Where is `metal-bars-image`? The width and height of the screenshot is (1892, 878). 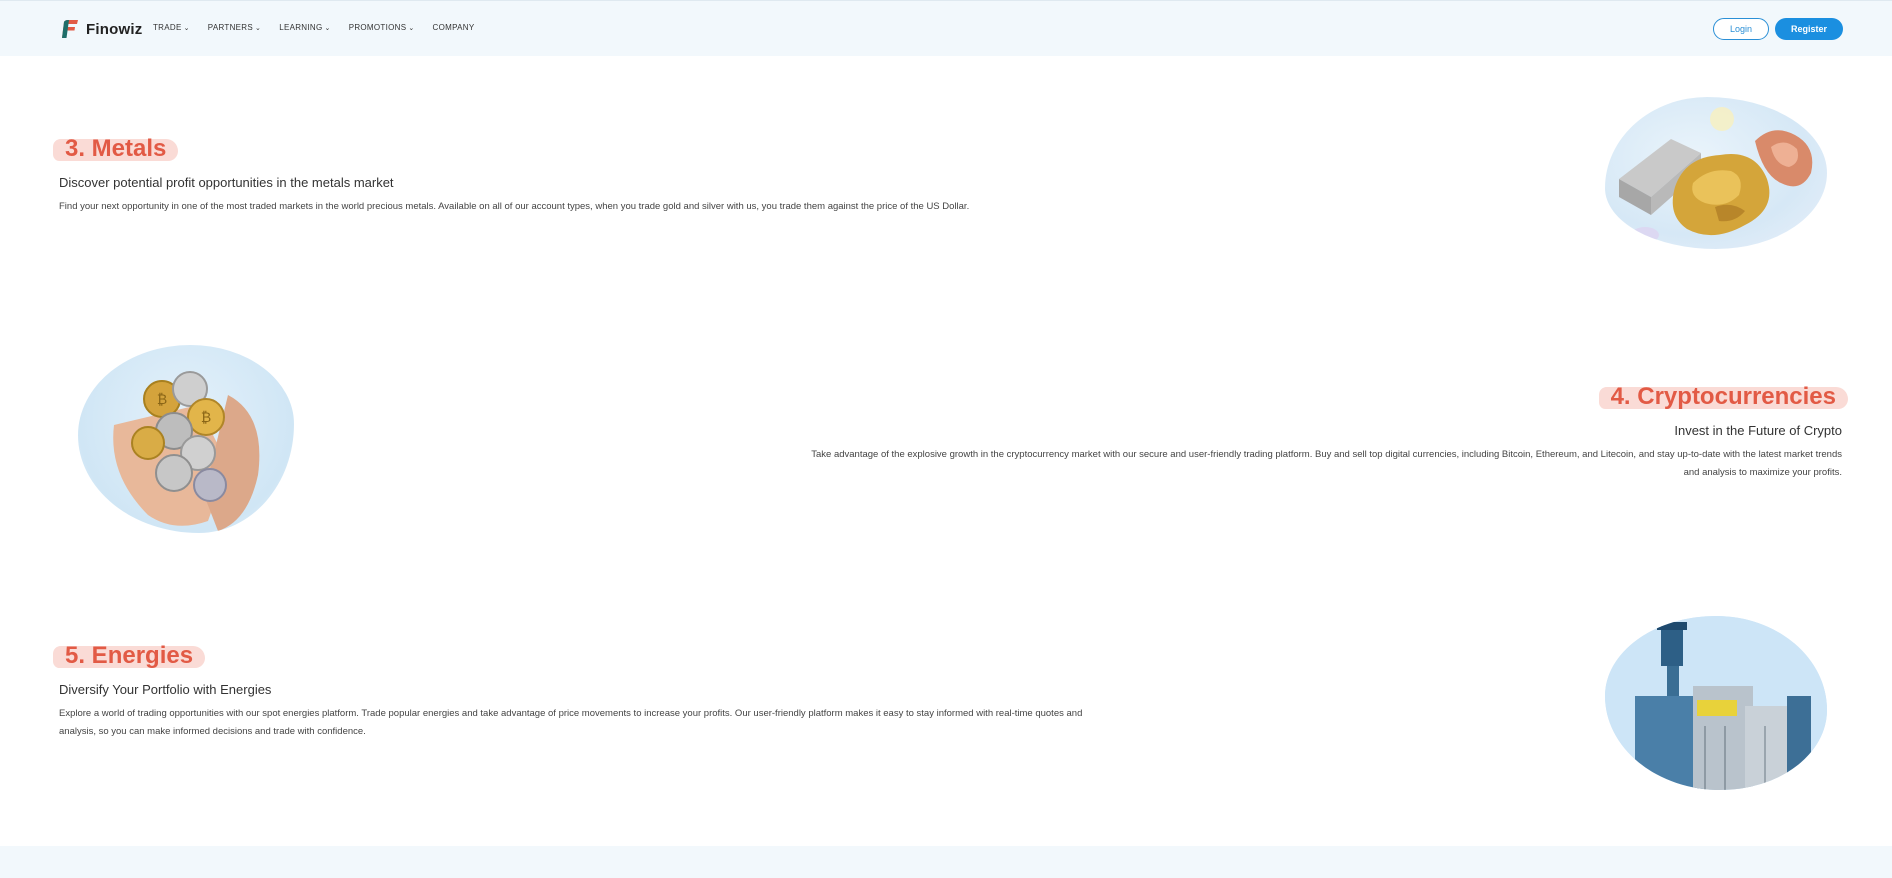 metal-bars-image is located at coordinates (1716, 173).